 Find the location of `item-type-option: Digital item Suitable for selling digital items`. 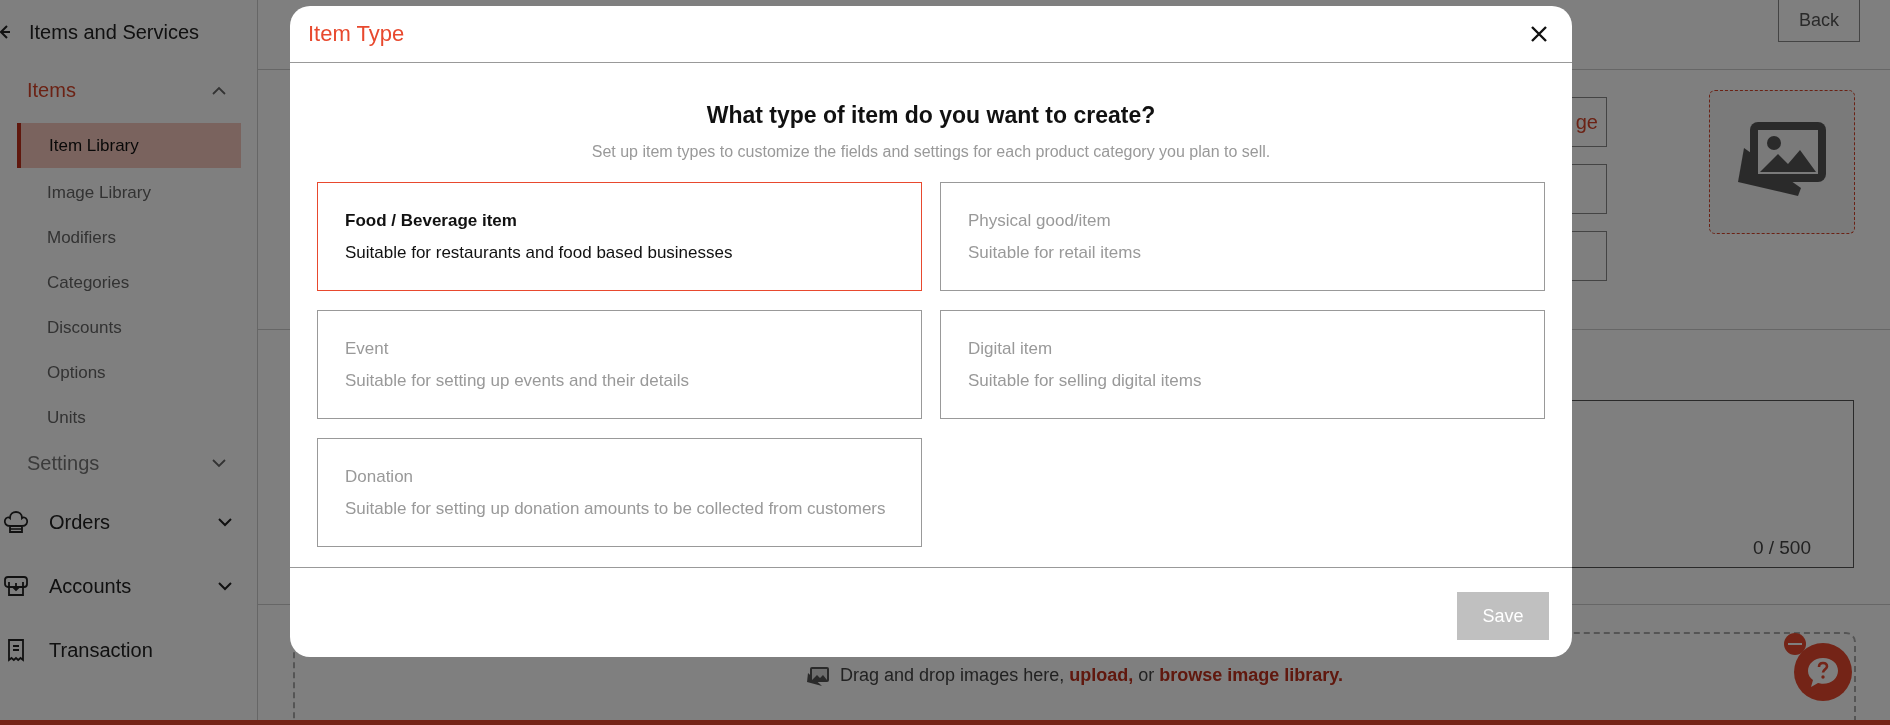

item-type-option: Digital item Suitable for selling digital items is located at coordinates (1242, 364).